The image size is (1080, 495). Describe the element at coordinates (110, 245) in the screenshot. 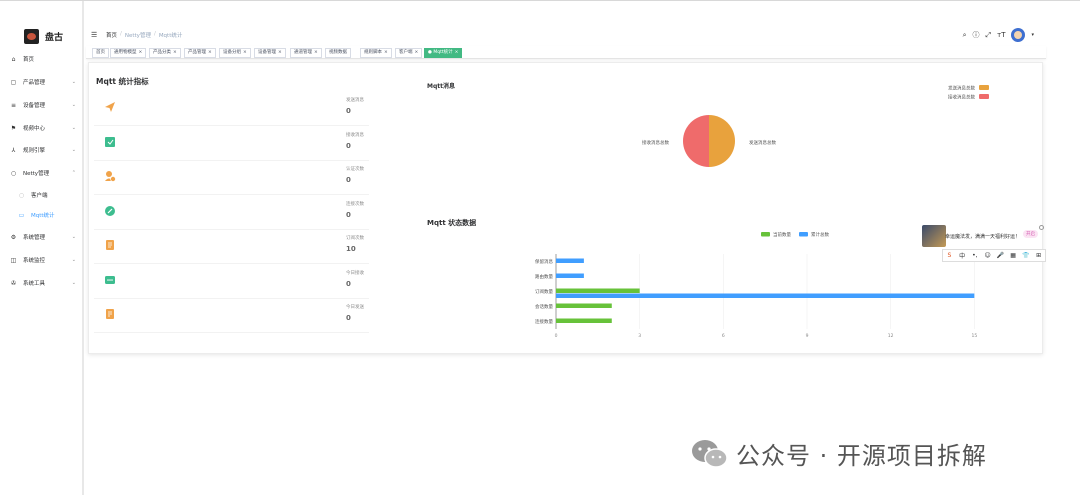

I see `subscribe-icon` at that location.